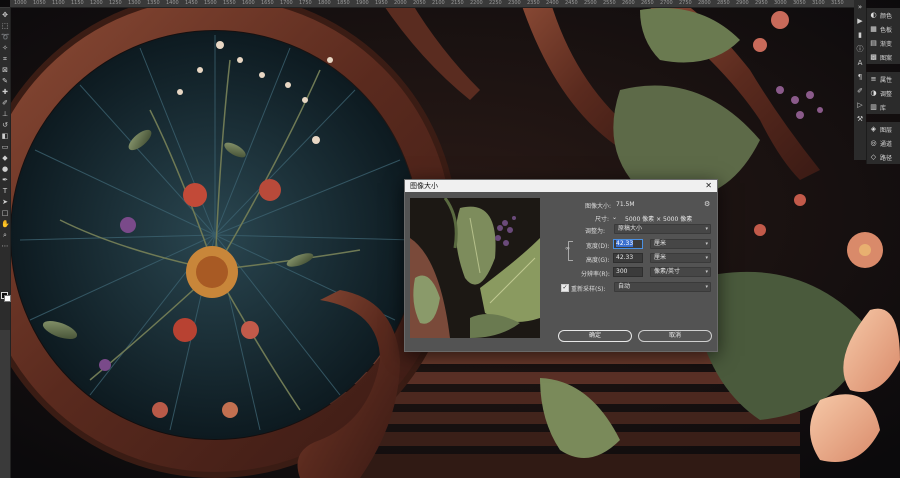  I want to click on ruler-tick-label: 1850, so click(343, 3).